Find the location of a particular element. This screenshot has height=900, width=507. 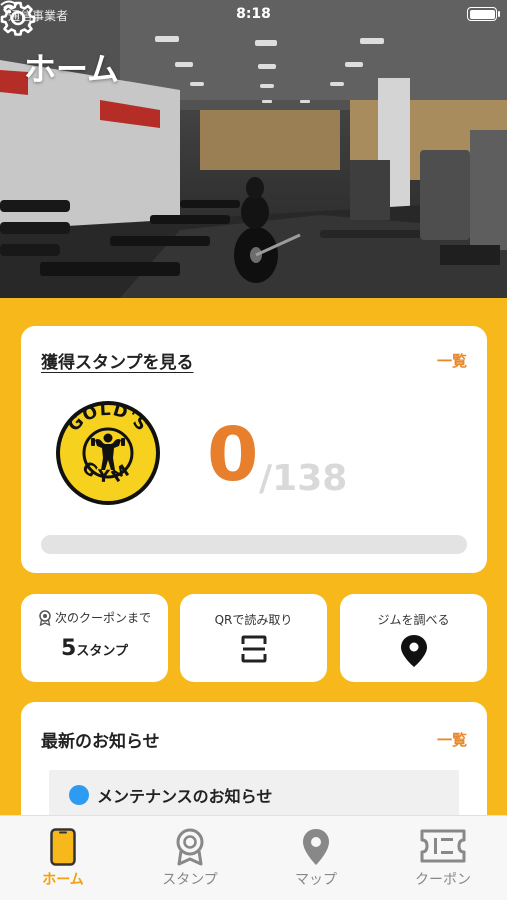

find-gym-label: ジムを調べる is located at coordinates (413, 620).